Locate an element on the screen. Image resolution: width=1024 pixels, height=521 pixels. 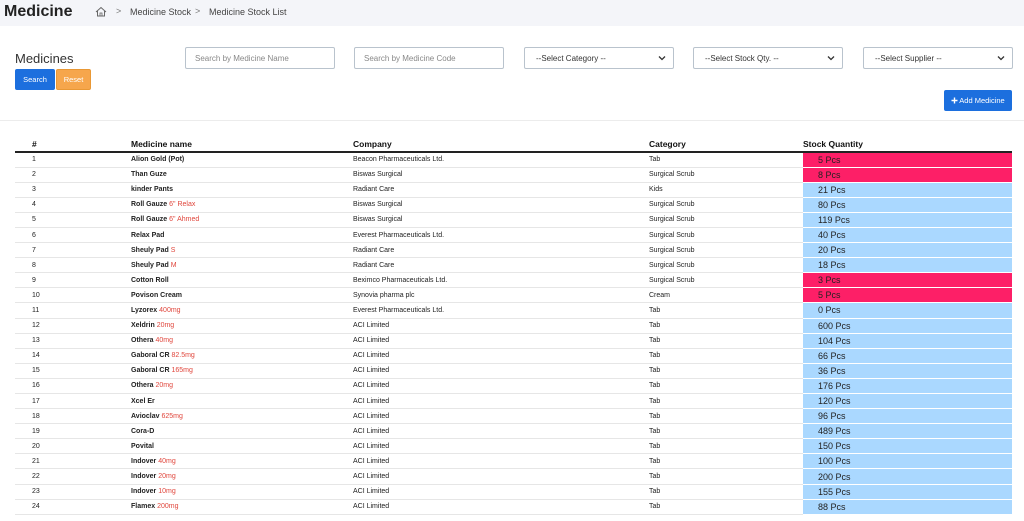
company-cell: Everest Pharmaceuticals Ltd. is located at coordinates (501, 310).